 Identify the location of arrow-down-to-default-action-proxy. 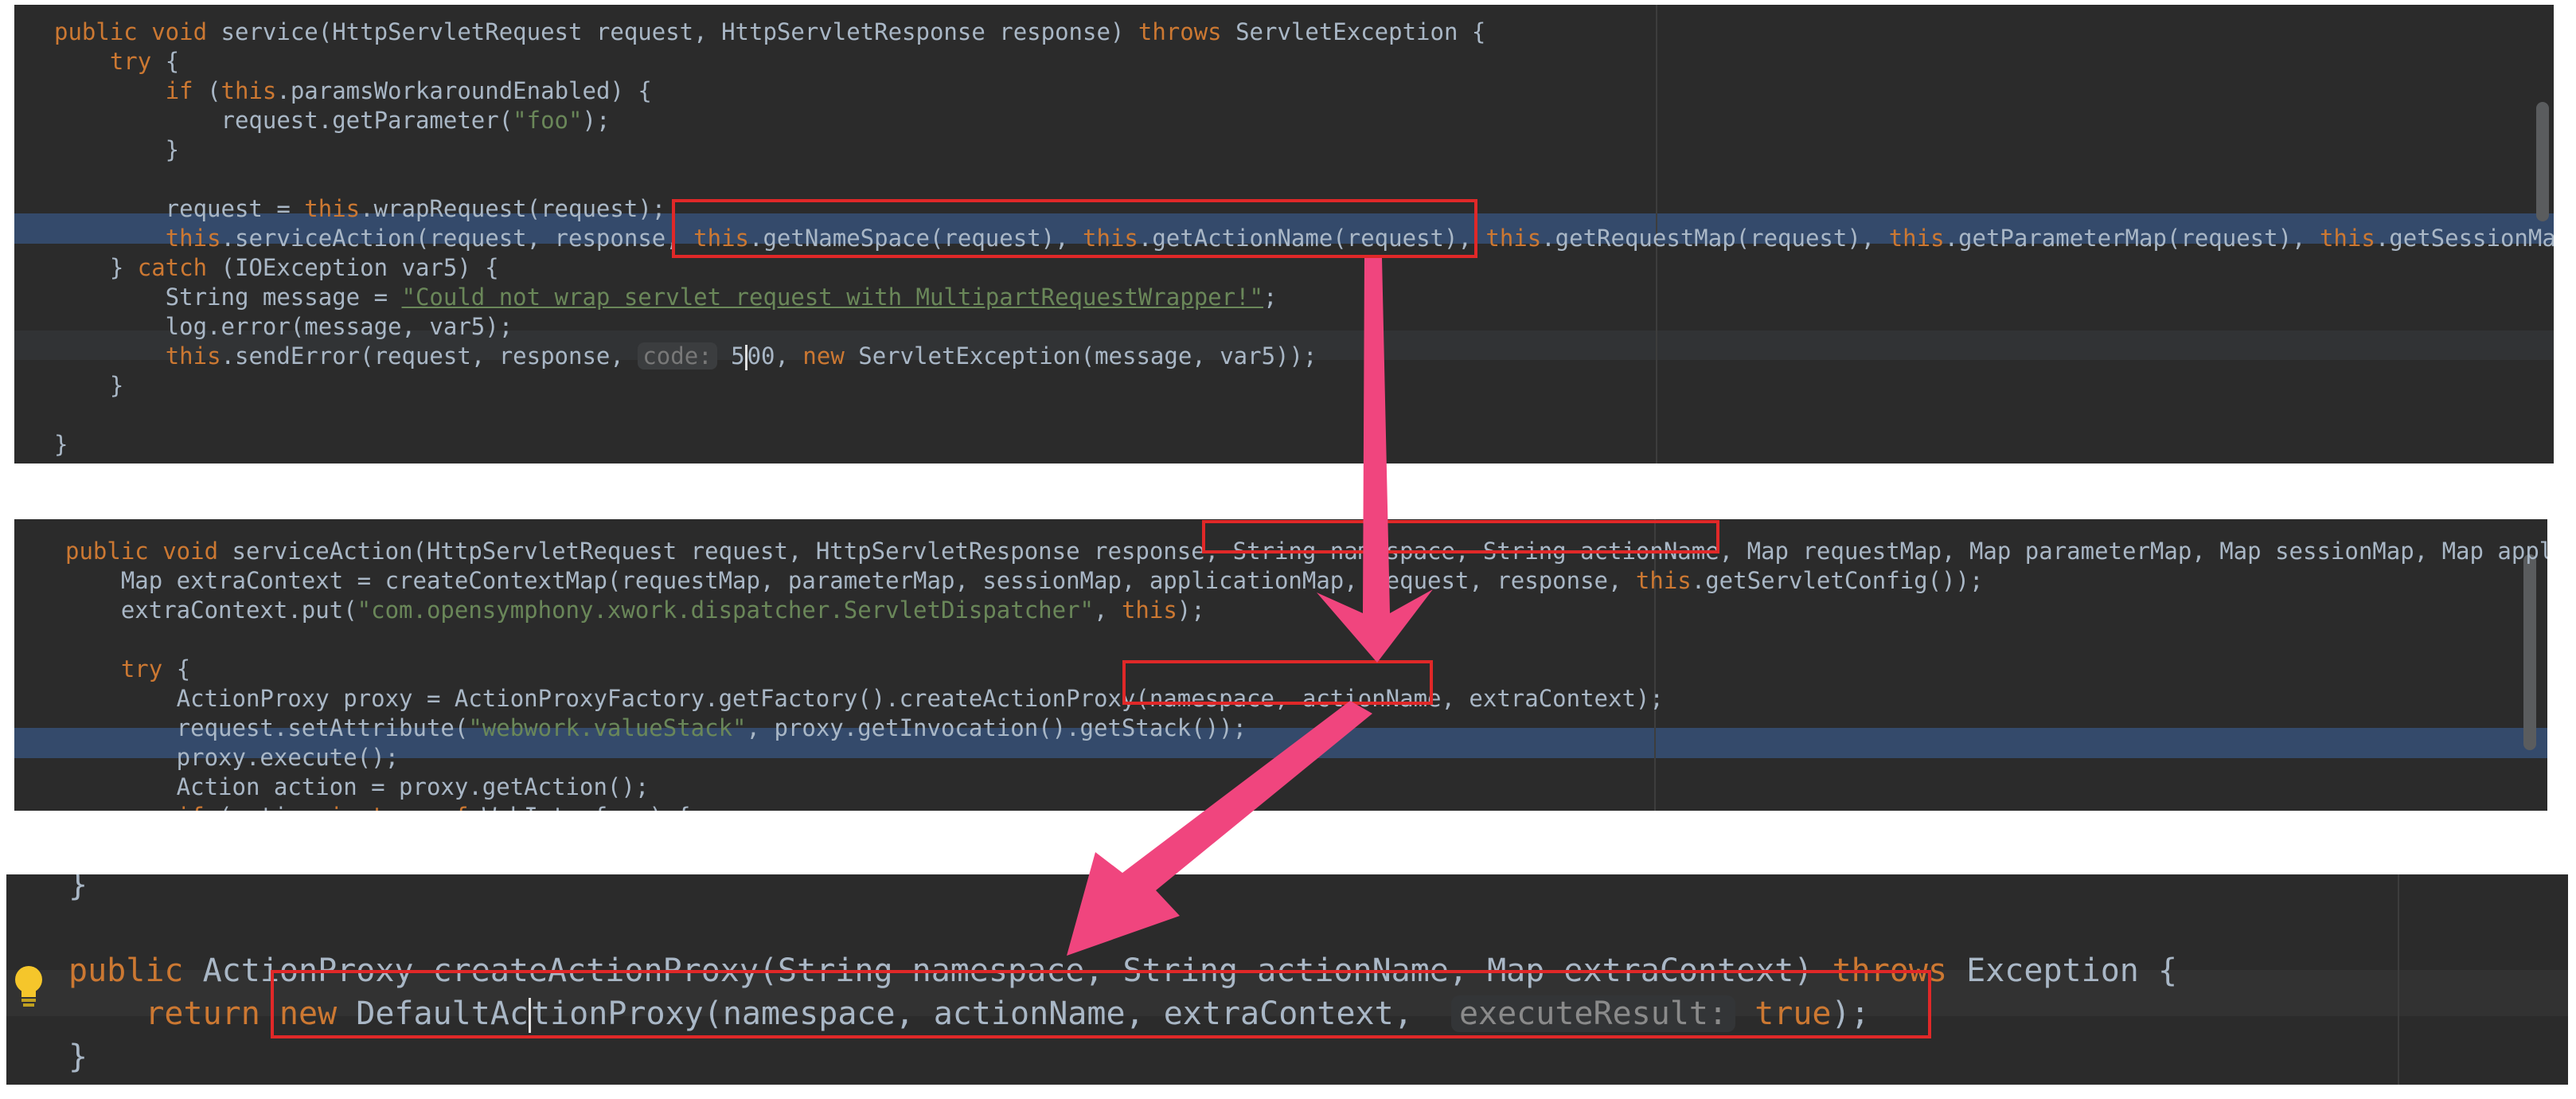
(1219, 828).